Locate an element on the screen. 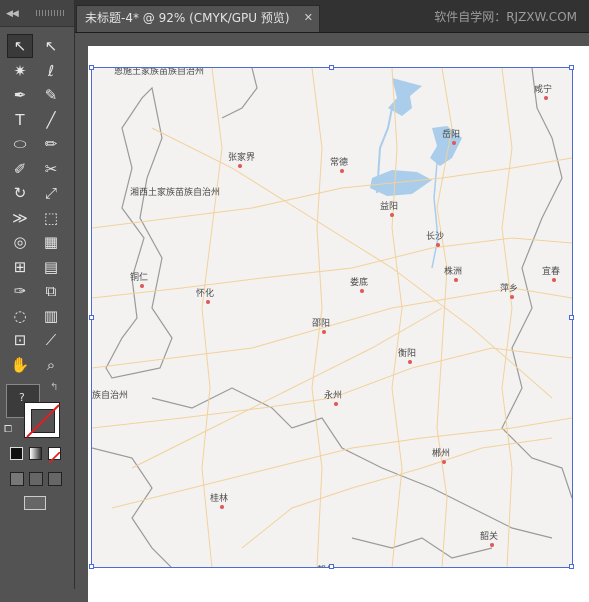  swap-colors-icon: ↰ is located at coordinates (54, 387).